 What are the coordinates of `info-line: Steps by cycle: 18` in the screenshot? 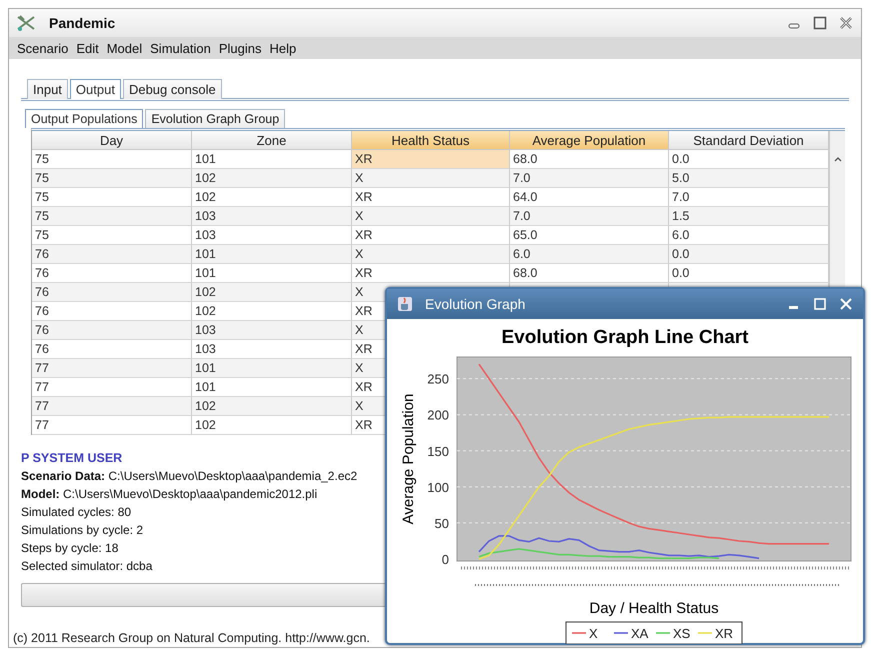 It's located at (69, 548).